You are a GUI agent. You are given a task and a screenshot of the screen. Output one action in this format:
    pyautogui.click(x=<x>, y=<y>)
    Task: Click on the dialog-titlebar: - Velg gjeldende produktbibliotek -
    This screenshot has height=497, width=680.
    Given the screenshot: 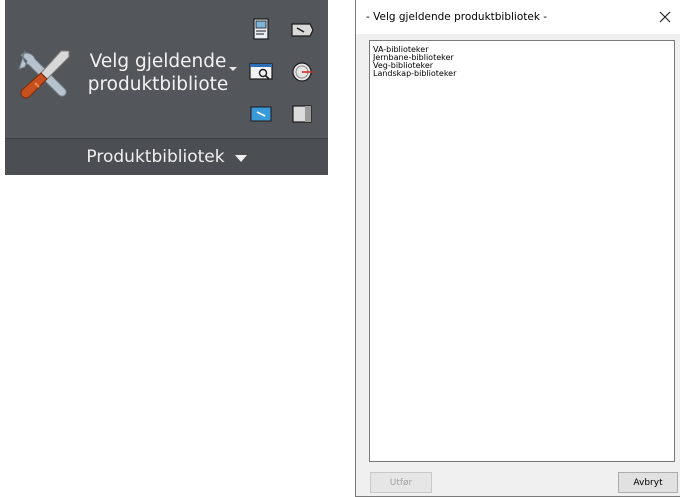 What is the action you would take?
    pyautogui.click(x=518, y=17)
    